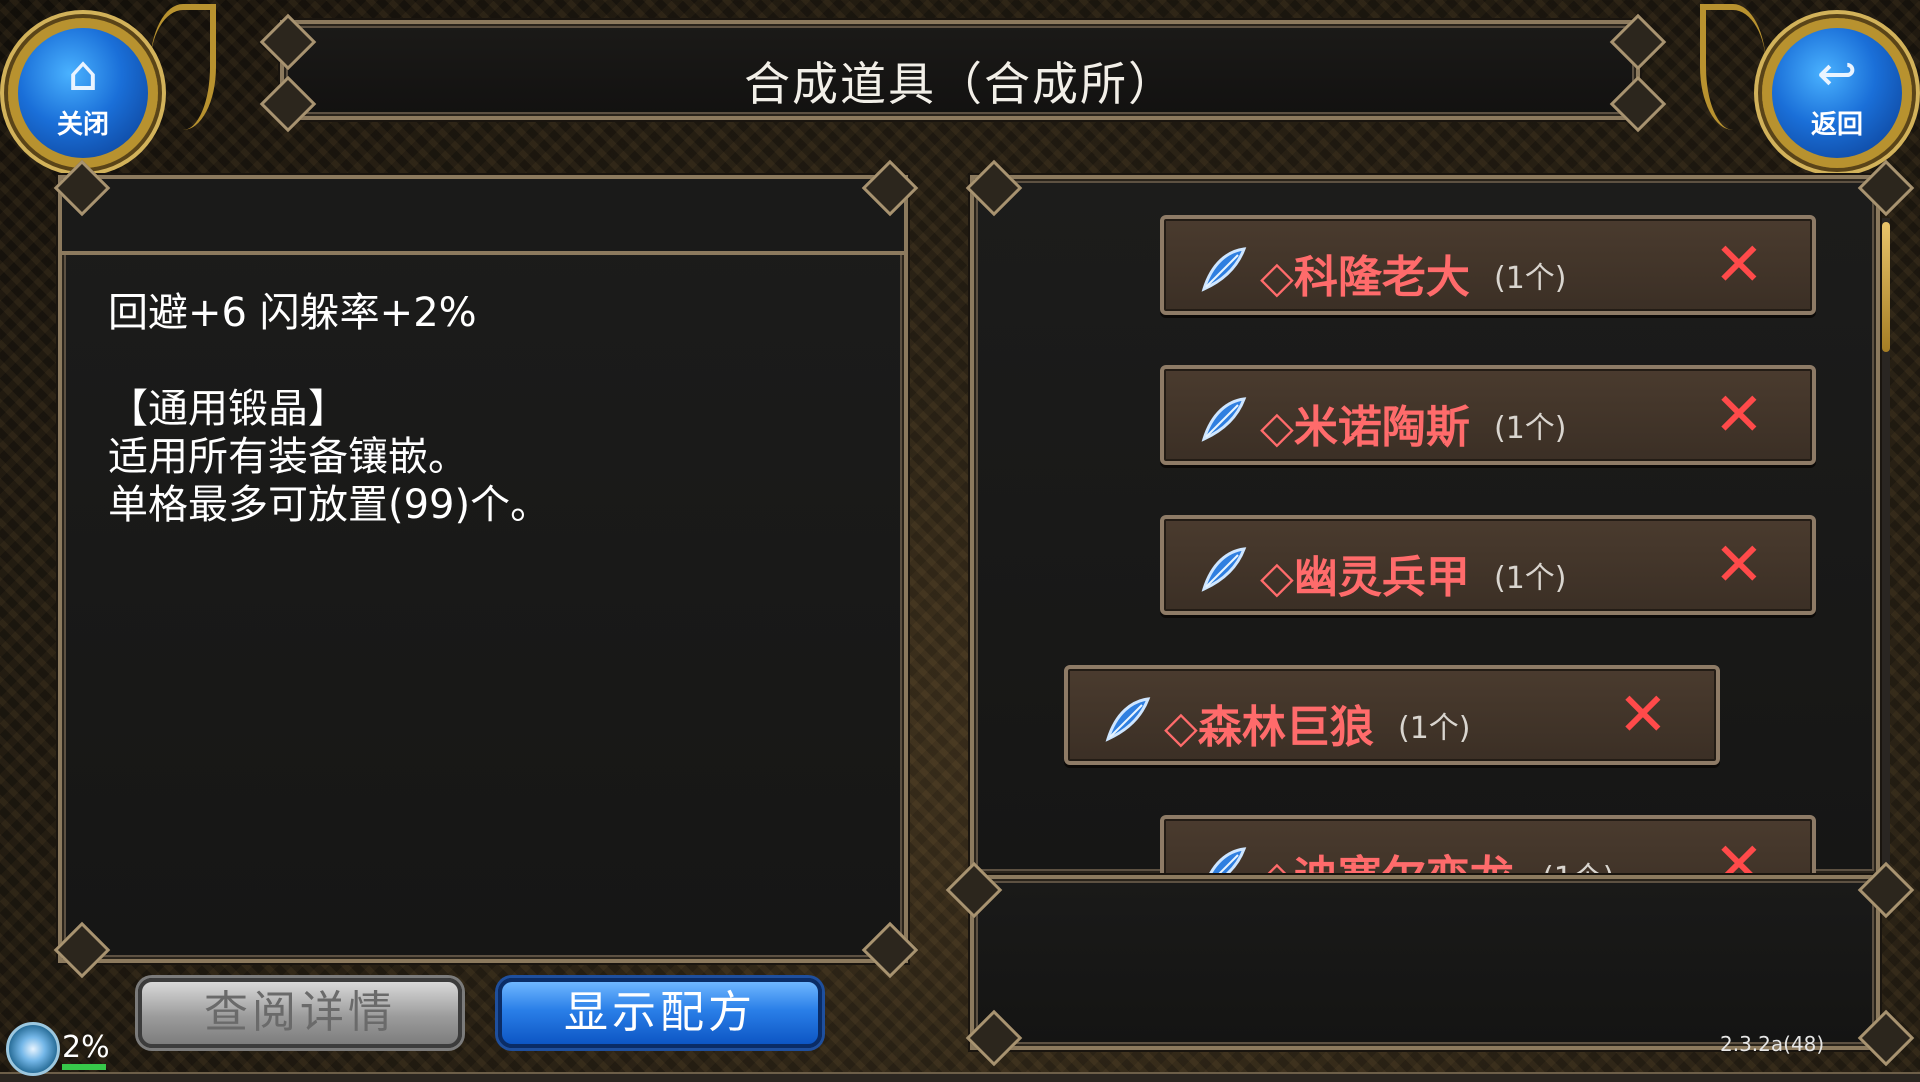  I want to click on item-name: ◇森林巨狼, so click(1269, 727).